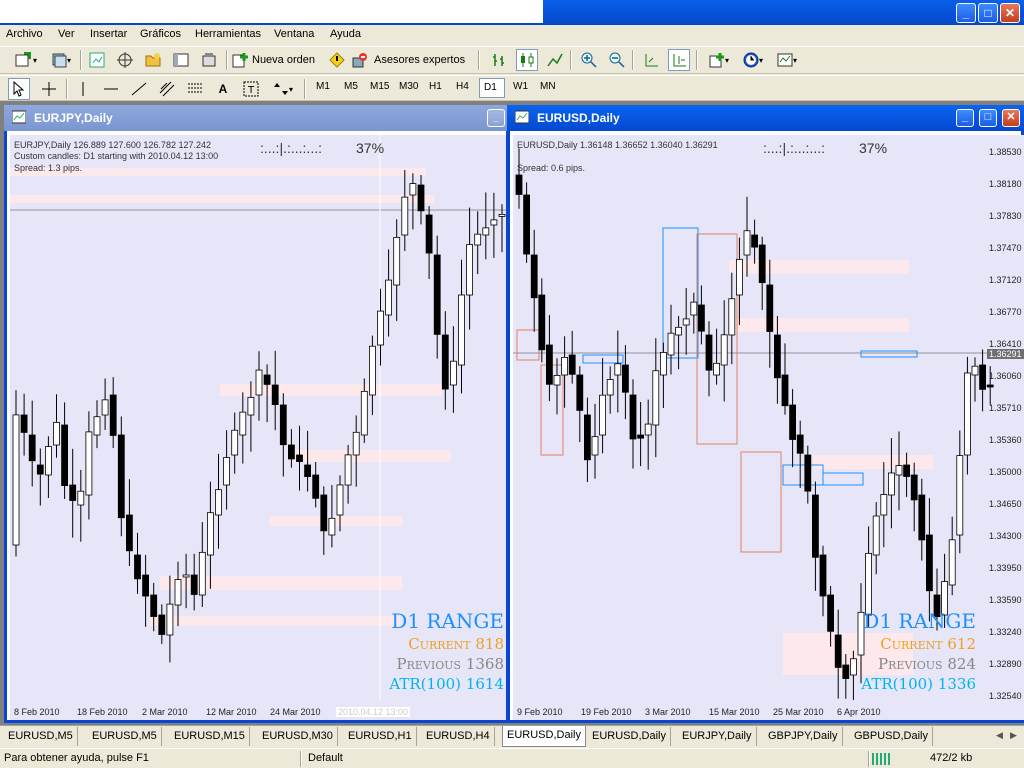 The height and width of the screenshot is (768, 1024). Describe the element at coordinates (555, 60) in the screenshot. I see `line-chart-button` at that location.